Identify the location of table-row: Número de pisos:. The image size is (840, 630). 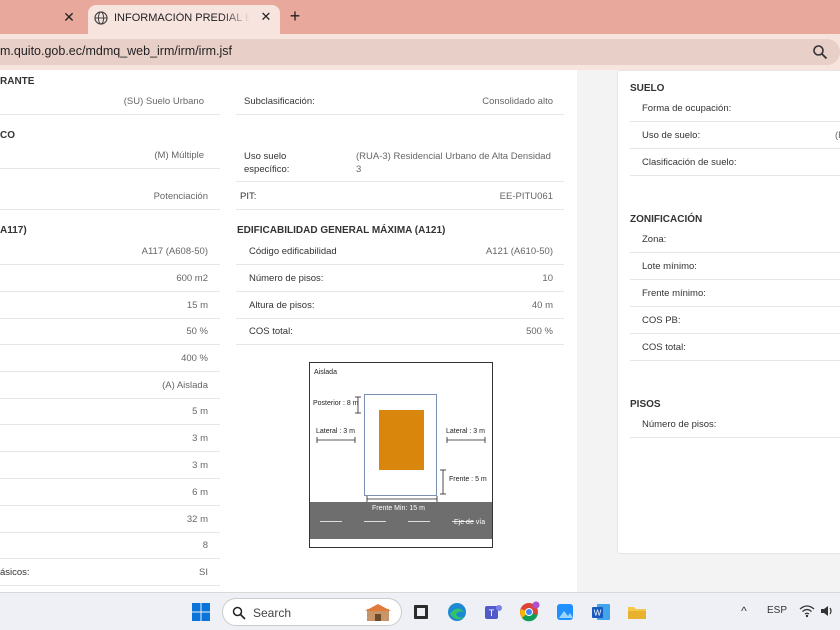
(735, 424).